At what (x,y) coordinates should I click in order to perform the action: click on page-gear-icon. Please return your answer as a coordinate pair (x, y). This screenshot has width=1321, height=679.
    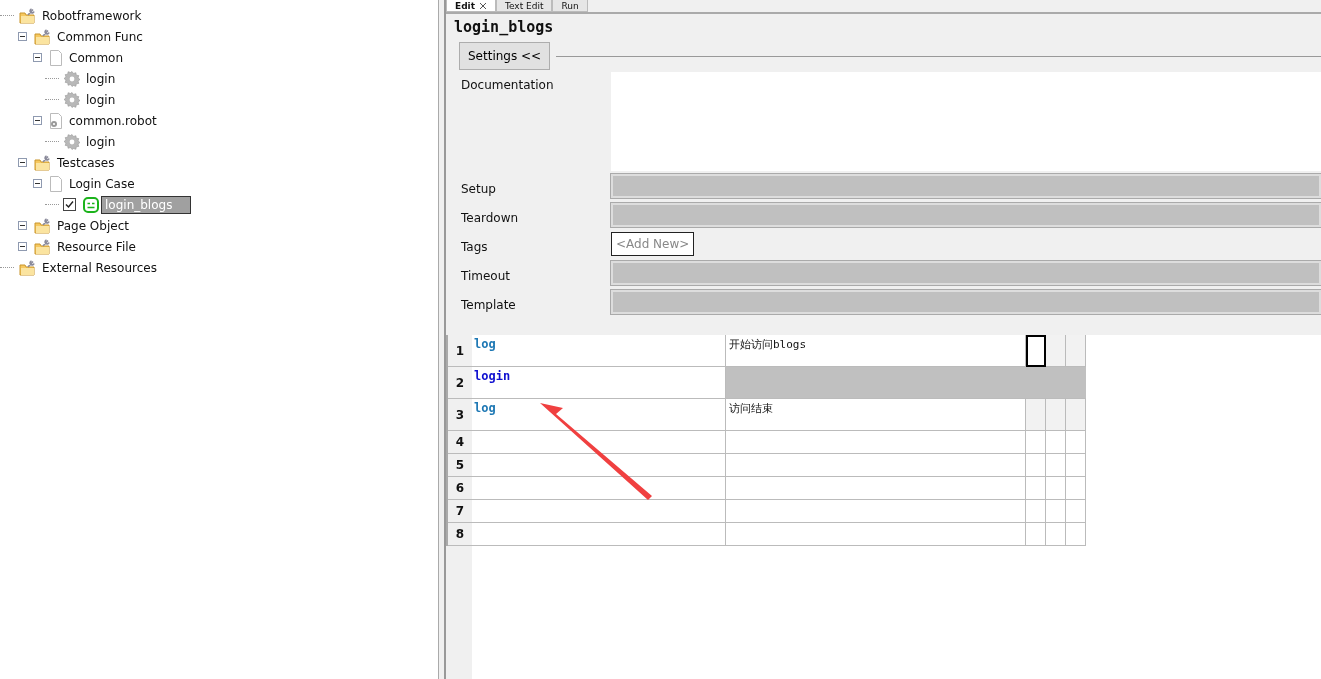
    Looking at the image, I should click on (56, 120).